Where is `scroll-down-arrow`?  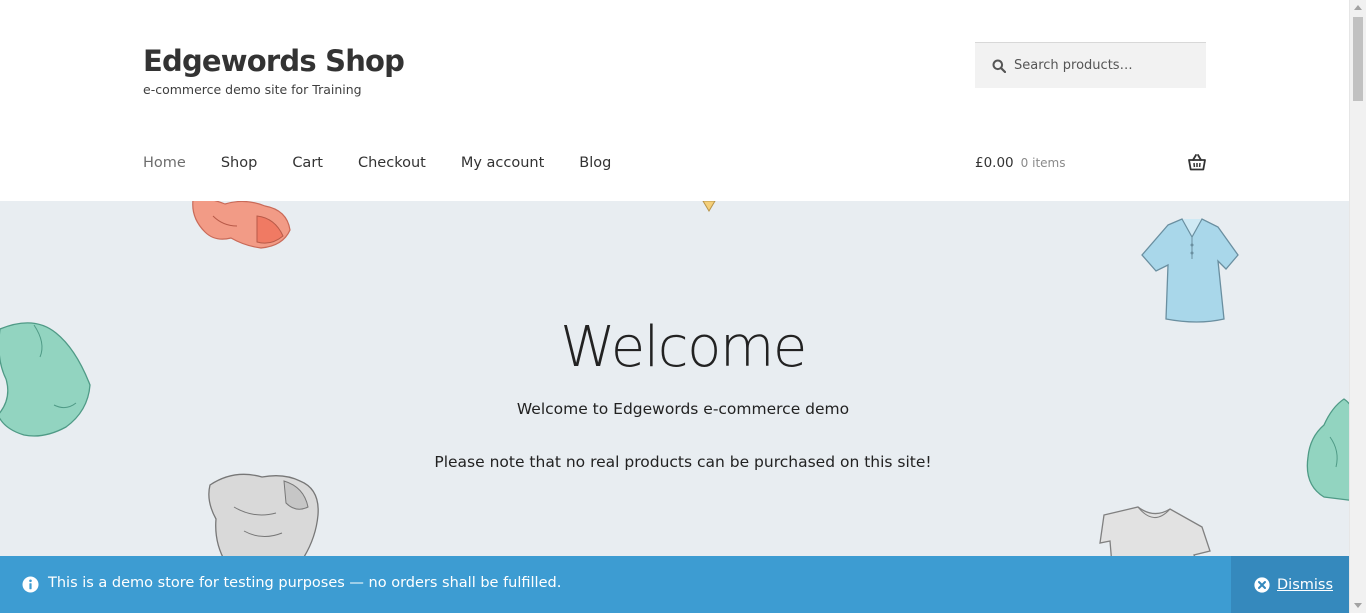 scroll-down-arrow is located at coordinates (1358, 605).